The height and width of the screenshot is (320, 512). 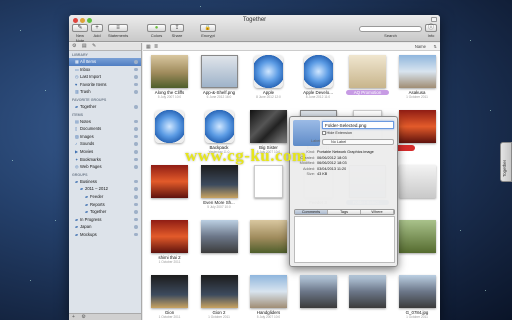 I want to click on action-menu-icon: ⚙, so click(x=83, y=317).